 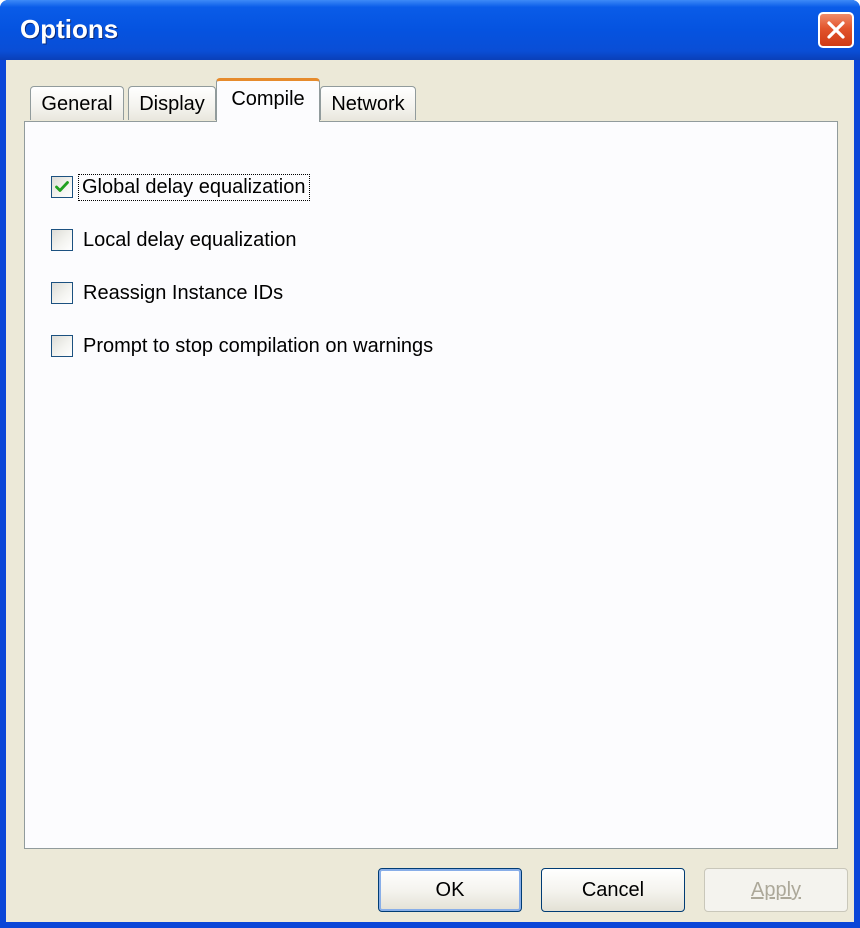 I want to click on prompt-stop-compilation-checkbox, so click(x=62, y=346).